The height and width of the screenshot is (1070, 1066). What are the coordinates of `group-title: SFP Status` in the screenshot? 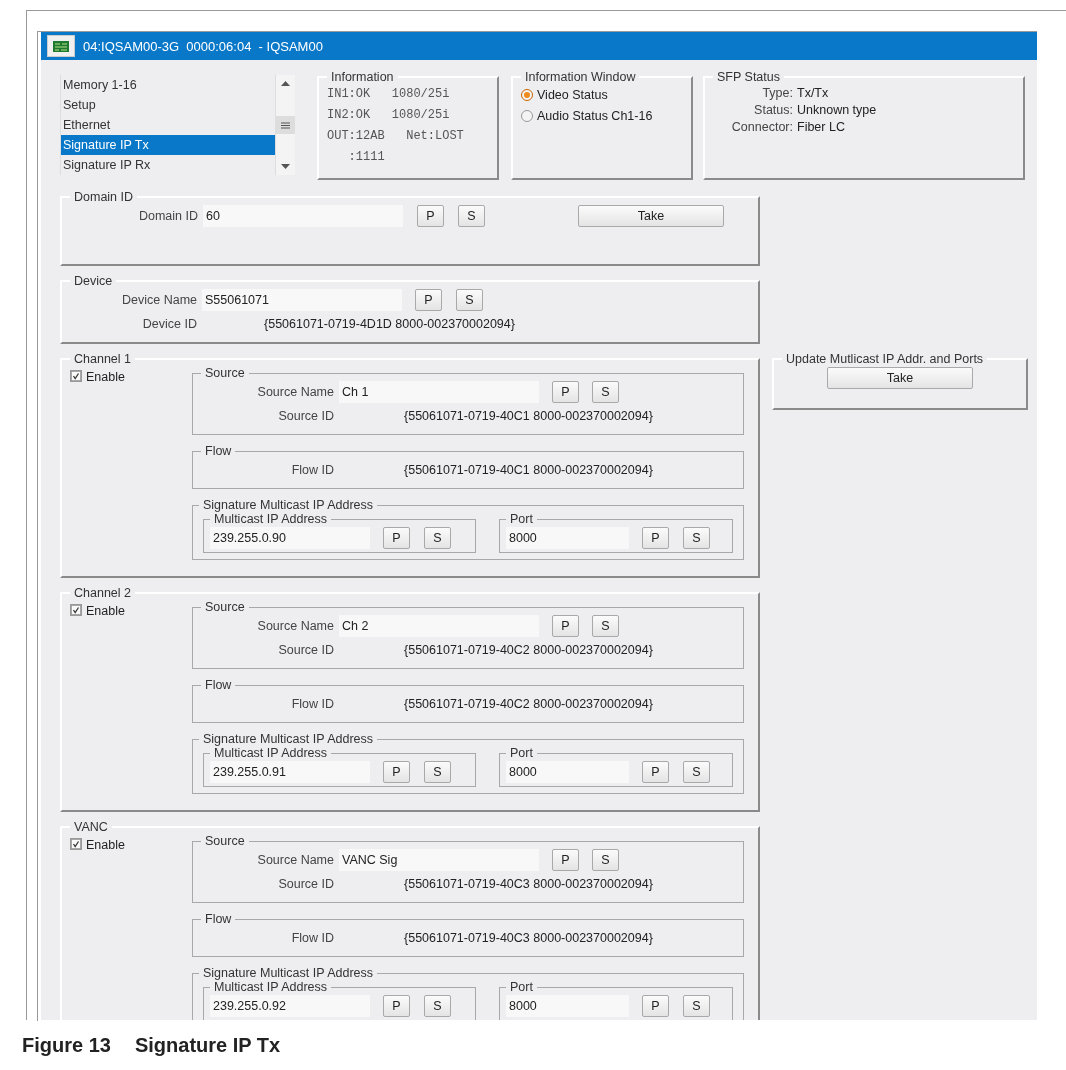 It's located at (748, 77).